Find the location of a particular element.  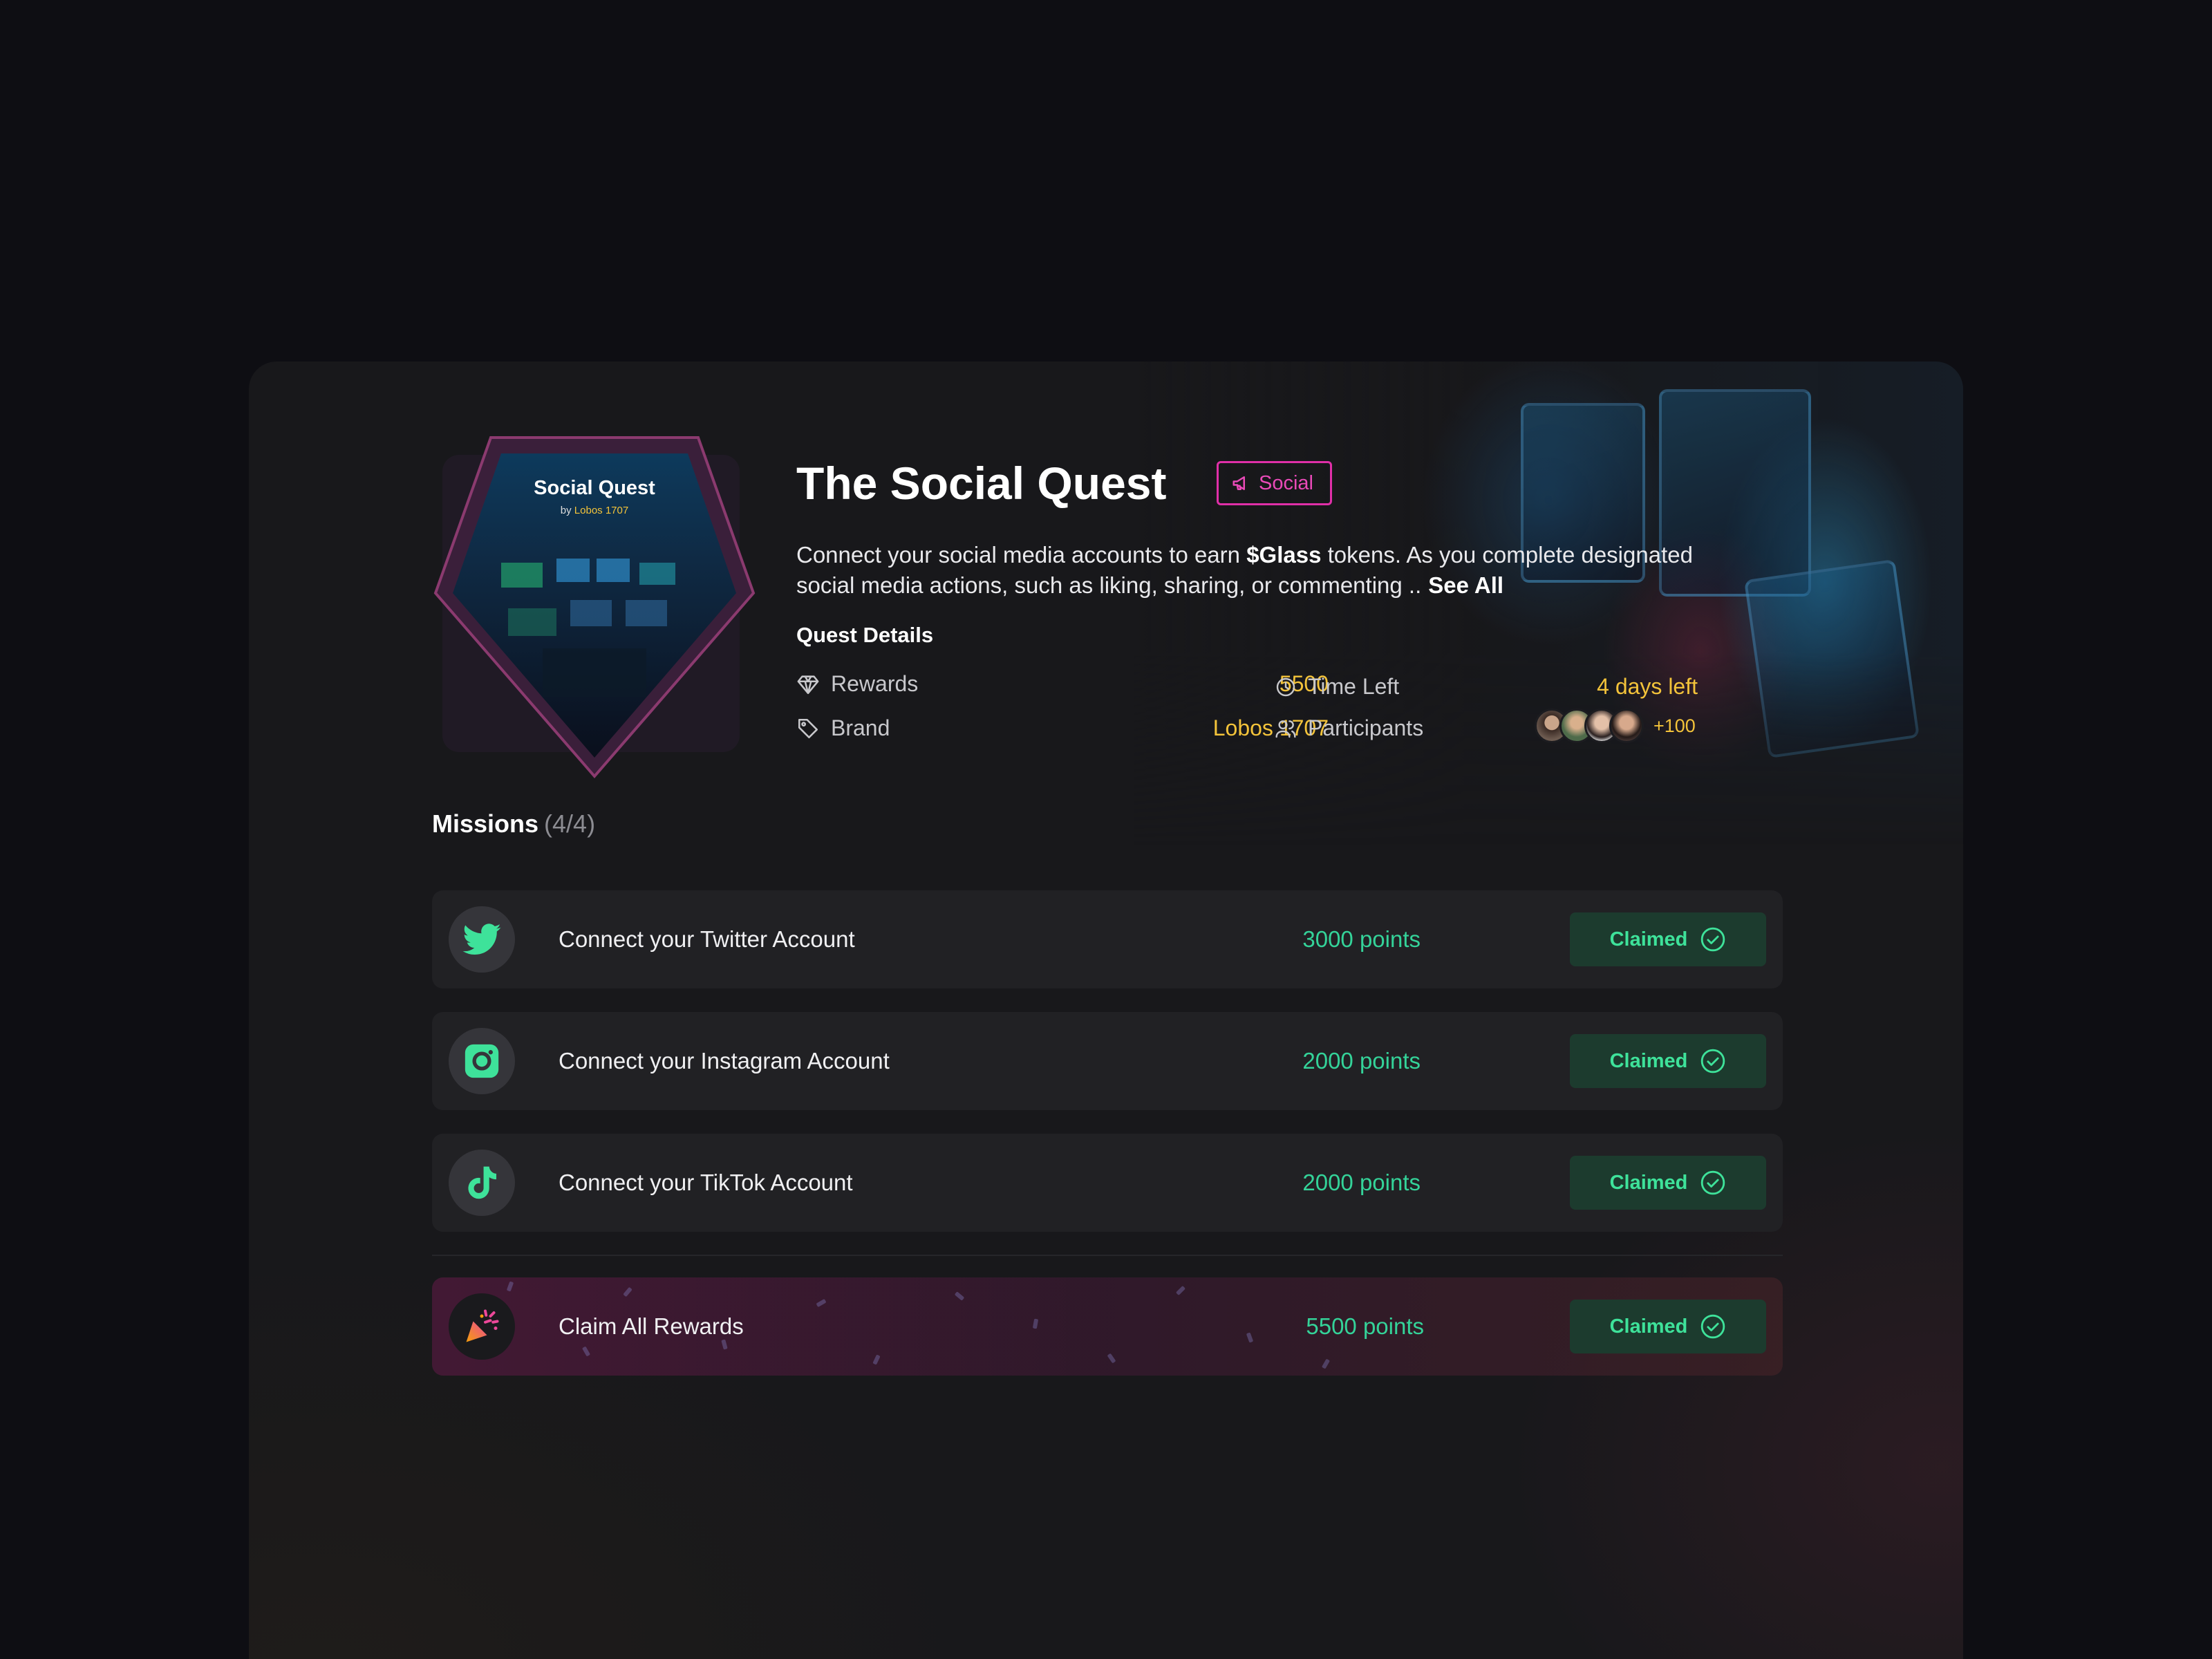

mission-points: 3000 points is located at coordinates (1361, 939).